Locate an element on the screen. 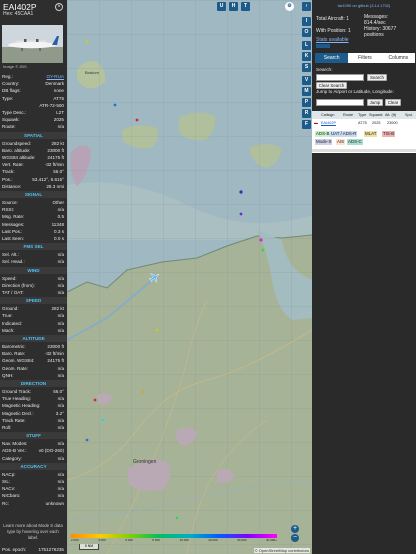 The height and width of the screenshot is (554, 416). search-input is located at coordinates (340, 77).